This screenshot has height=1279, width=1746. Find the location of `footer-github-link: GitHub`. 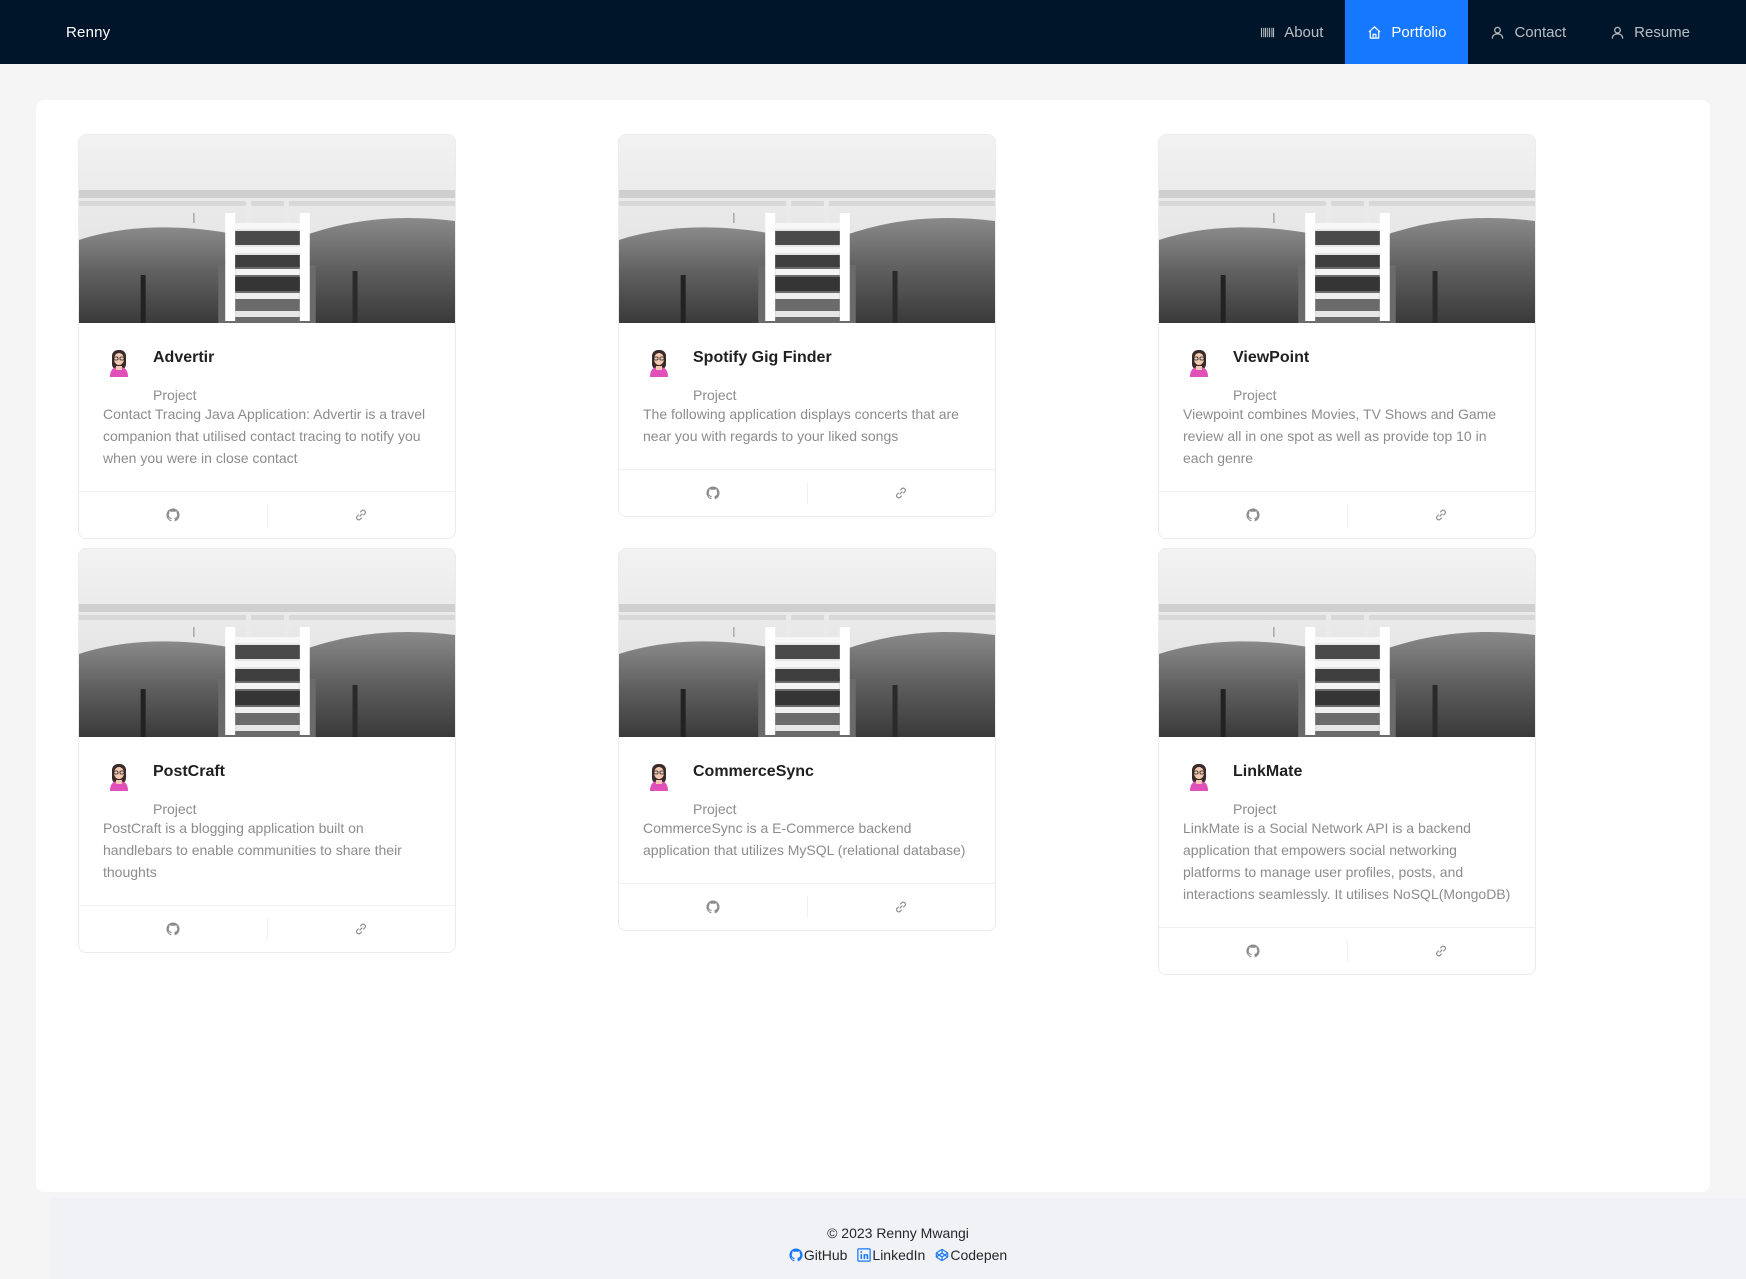

footer-github-link: GitHub is located at coordinates (818, 1255).